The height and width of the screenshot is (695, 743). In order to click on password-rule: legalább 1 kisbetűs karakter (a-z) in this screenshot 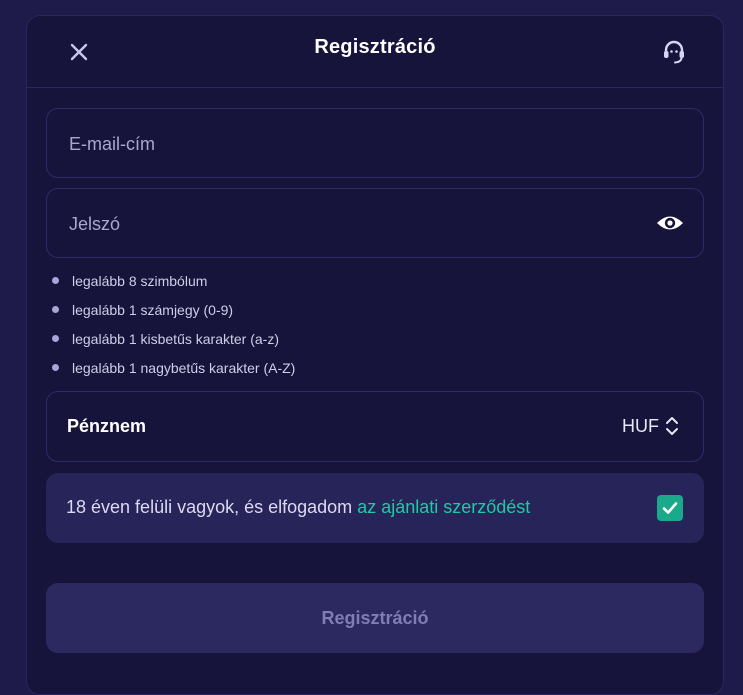, I will do `click(173, 344)`.